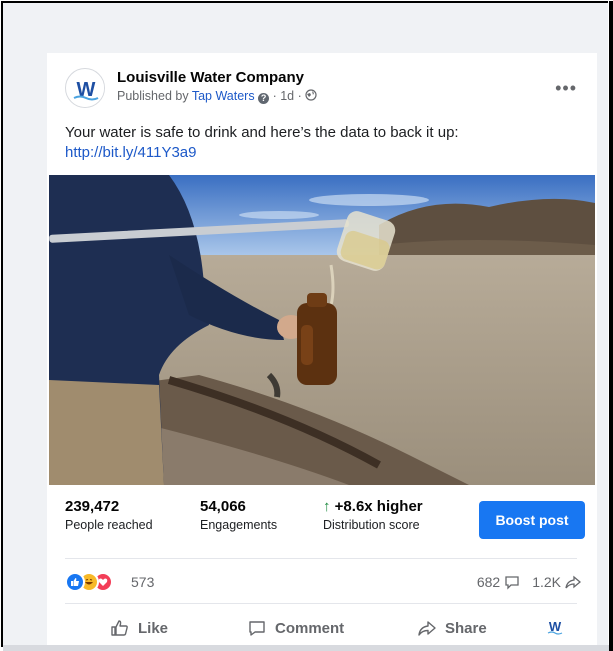 The height and width of the screenshot is (651, 613). I want to click on reaction-icons, so click(89, 582).